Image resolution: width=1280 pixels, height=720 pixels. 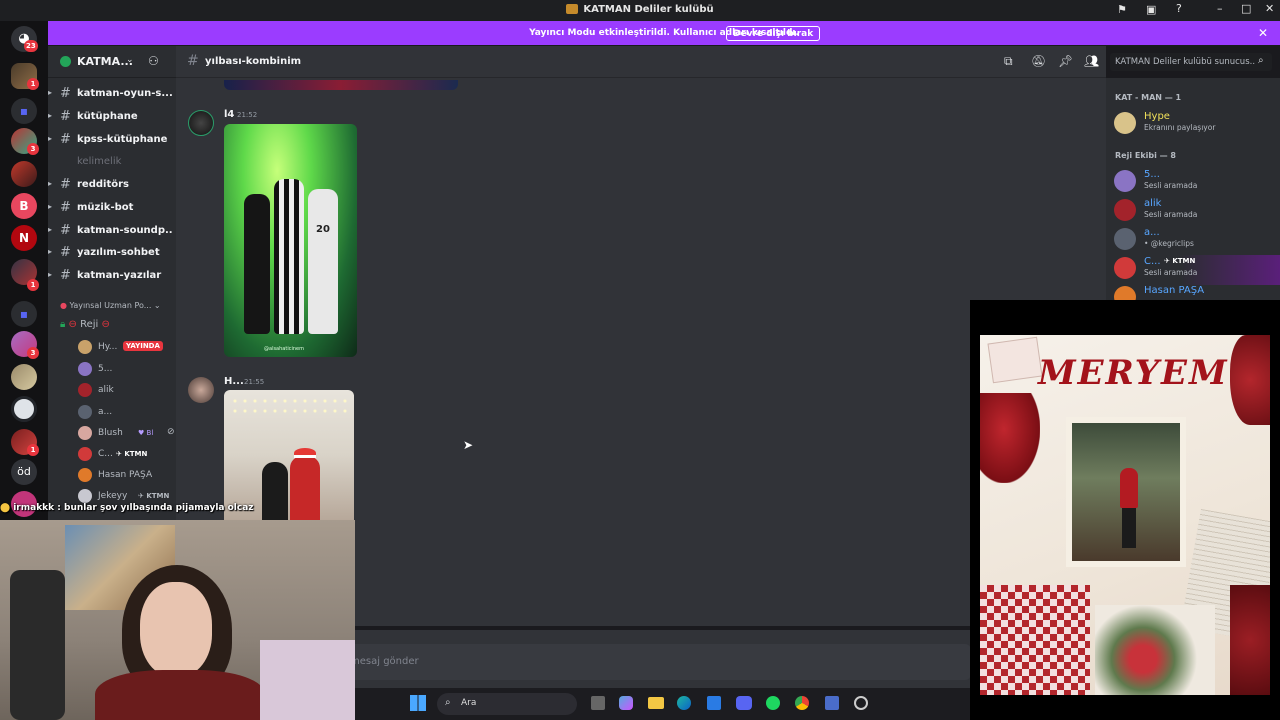 I want to click on channel-item: ▸ # katman-yazılar, so click(x=112, y=276).